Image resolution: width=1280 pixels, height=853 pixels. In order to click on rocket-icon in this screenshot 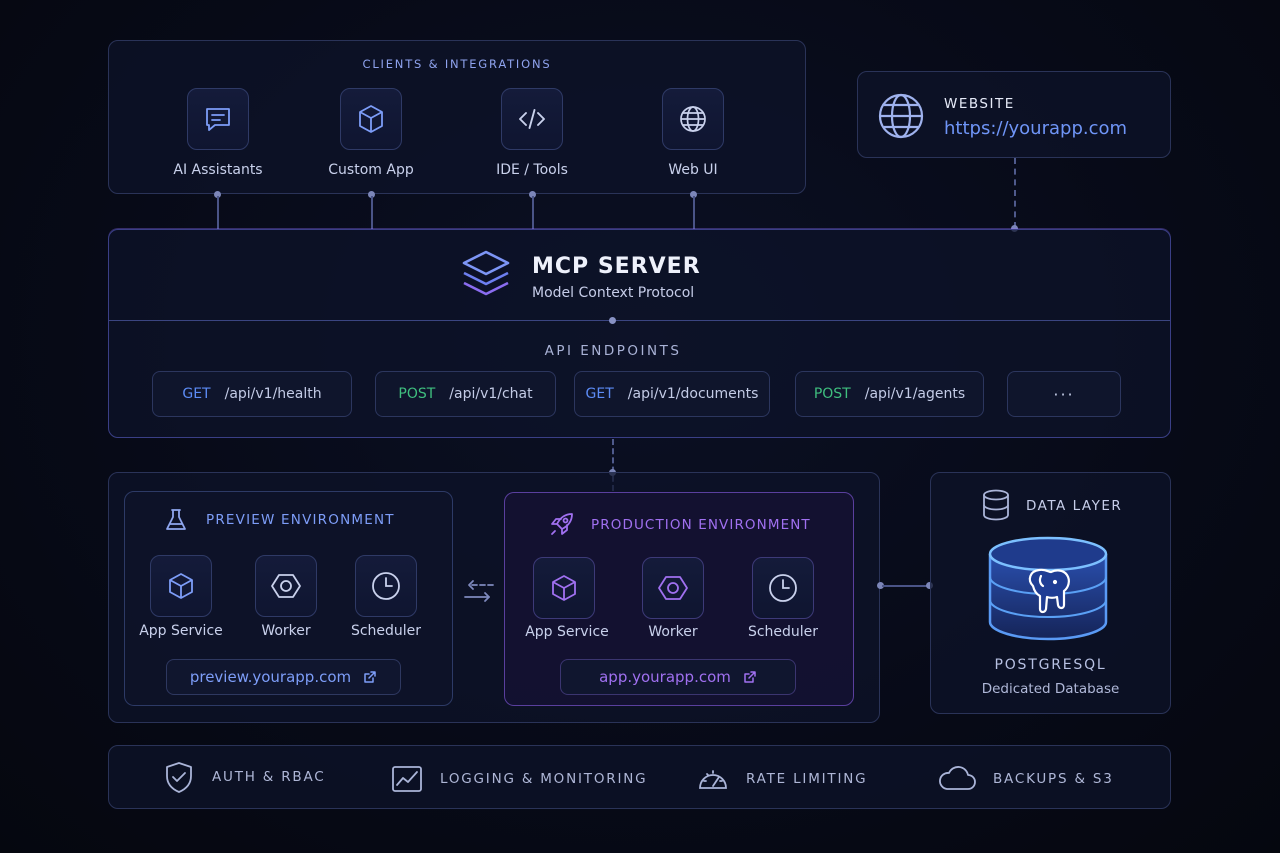, I will do `click(562, 524)`.